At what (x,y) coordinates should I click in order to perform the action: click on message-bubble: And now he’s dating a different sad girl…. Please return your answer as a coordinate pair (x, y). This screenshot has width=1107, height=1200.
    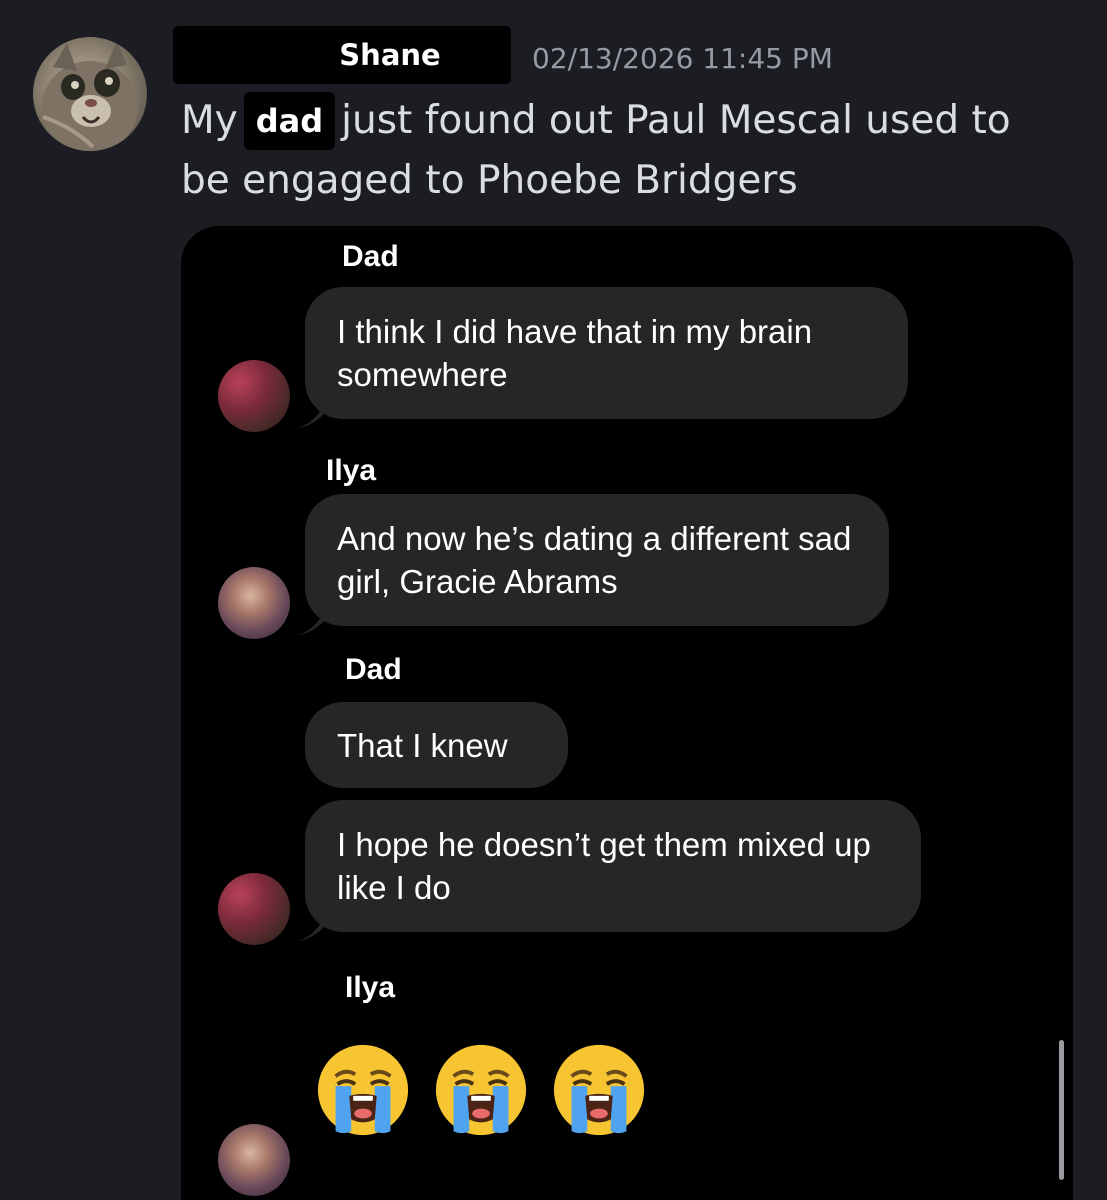
    Looking at the image, I should click on (597, 560).